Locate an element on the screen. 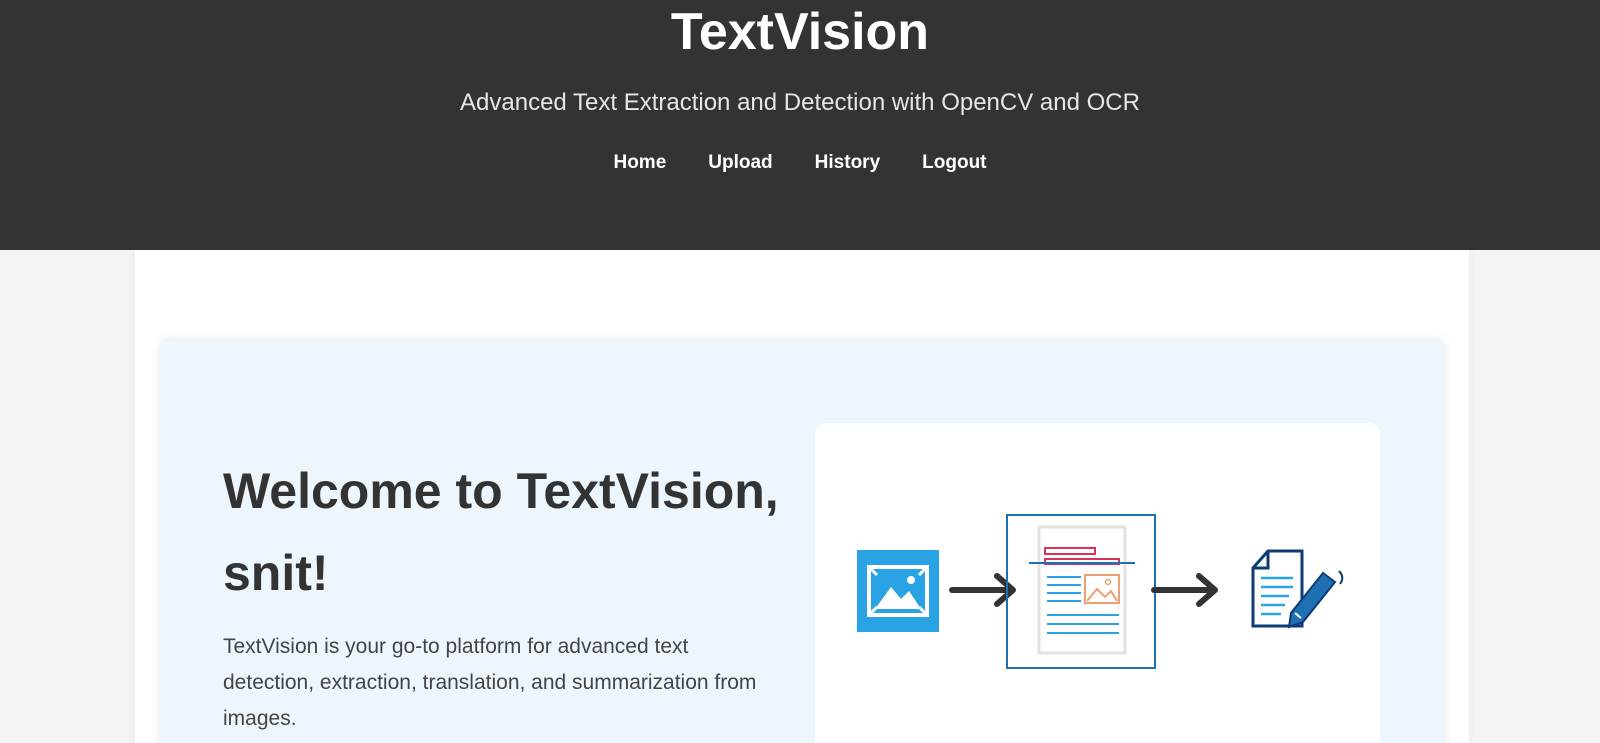  document-scan-icon is located at coordinates (1081, 591).